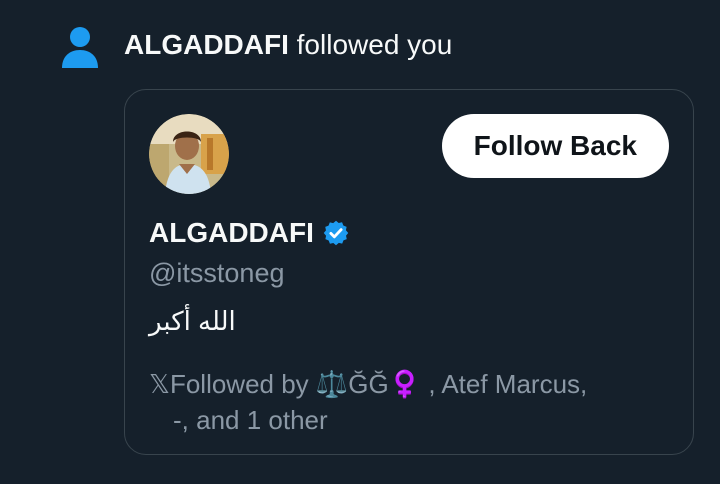  What do you see at coordinates (555, 146) in the screenshot?
I see `follow-back-button: Follow Back` at bounding box center [555, 146].